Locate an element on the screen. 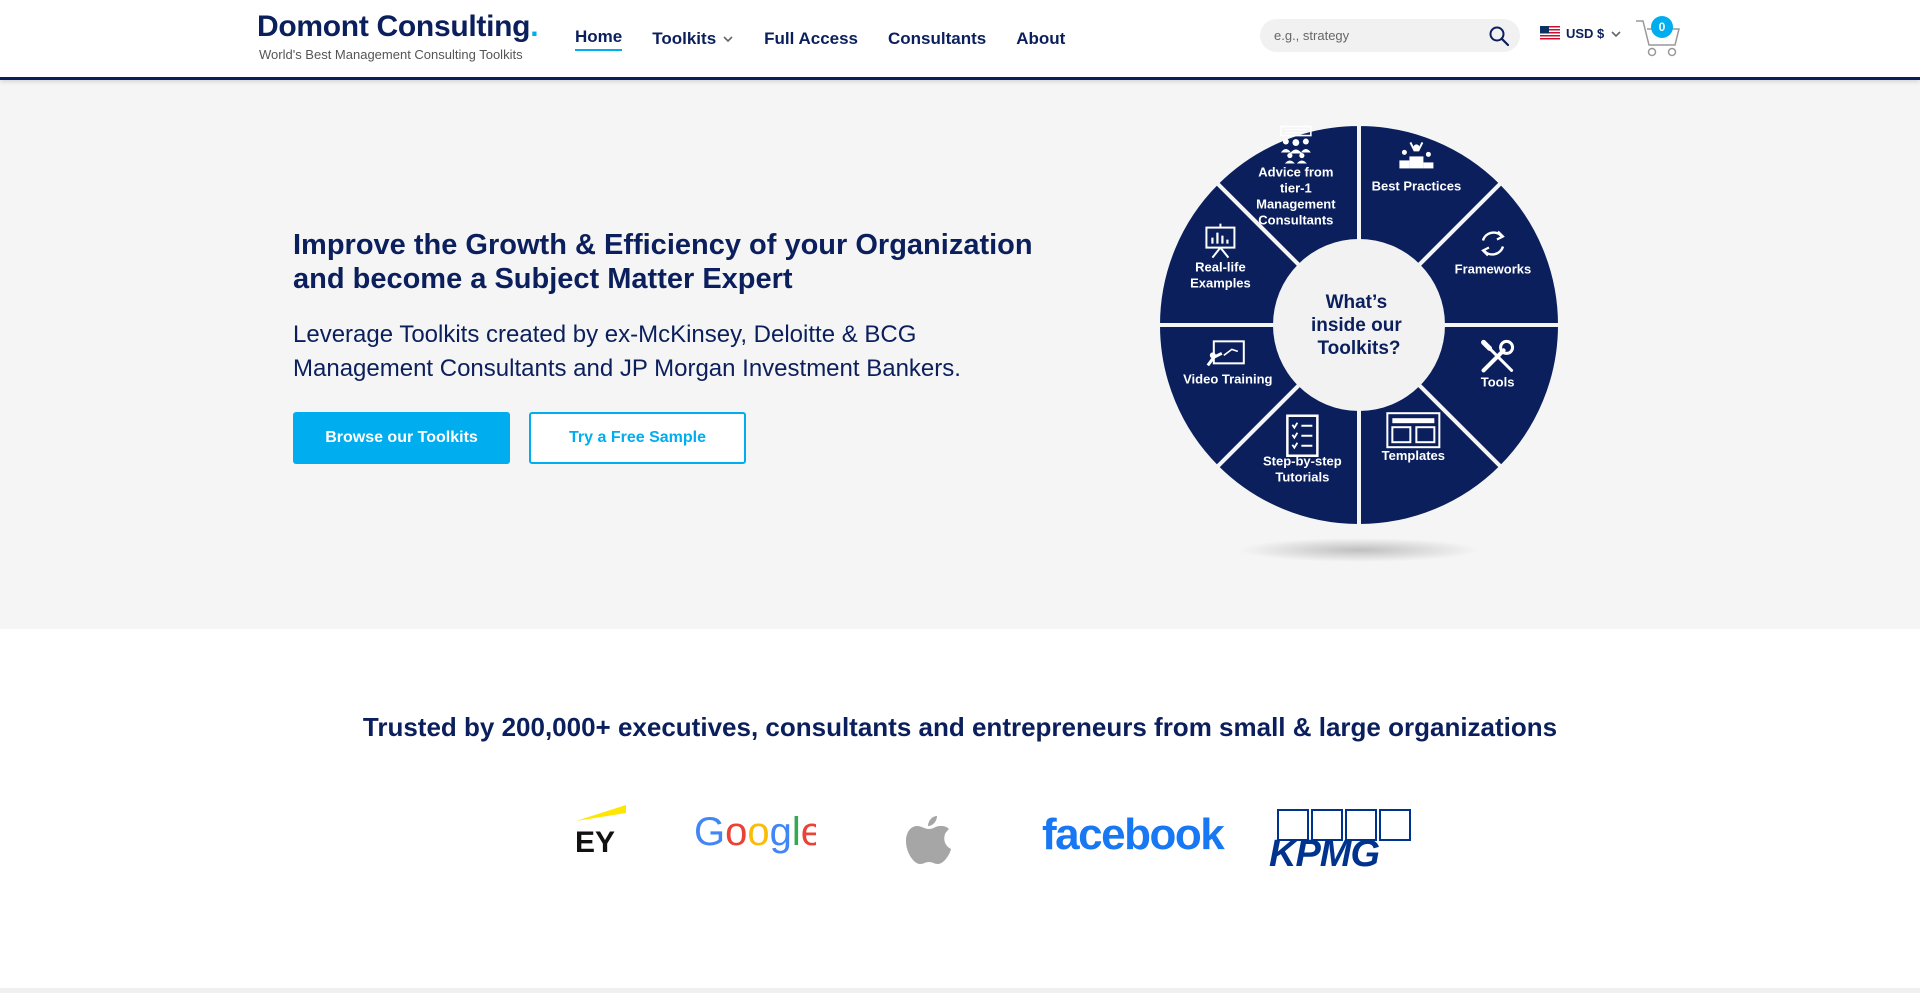 Image resolution: width=1920 pixels, height=993 pixels. brand-name: Domont Consulting. is located at coordinates (398, 26).